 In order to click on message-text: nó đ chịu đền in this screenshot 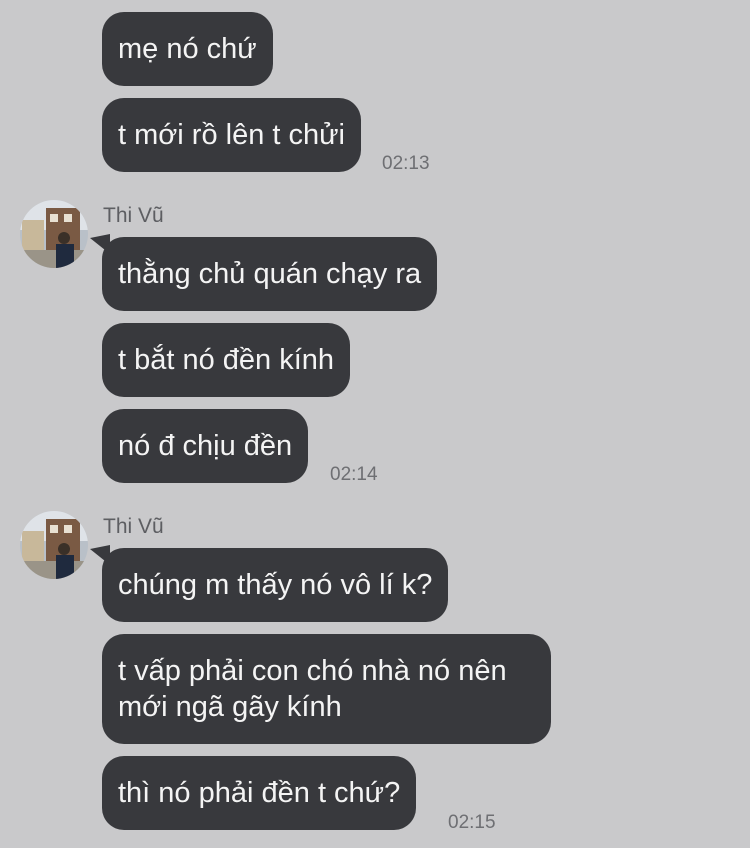, I will do `click(205, 446)`.